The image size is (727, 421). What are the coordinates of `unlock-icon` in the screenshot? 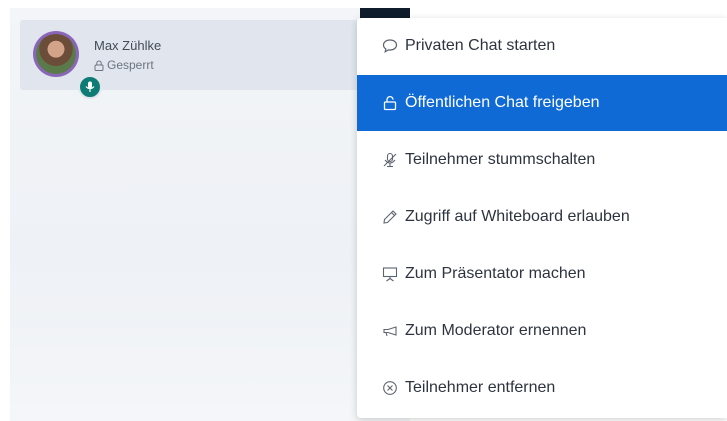 It's located at (390, 103).